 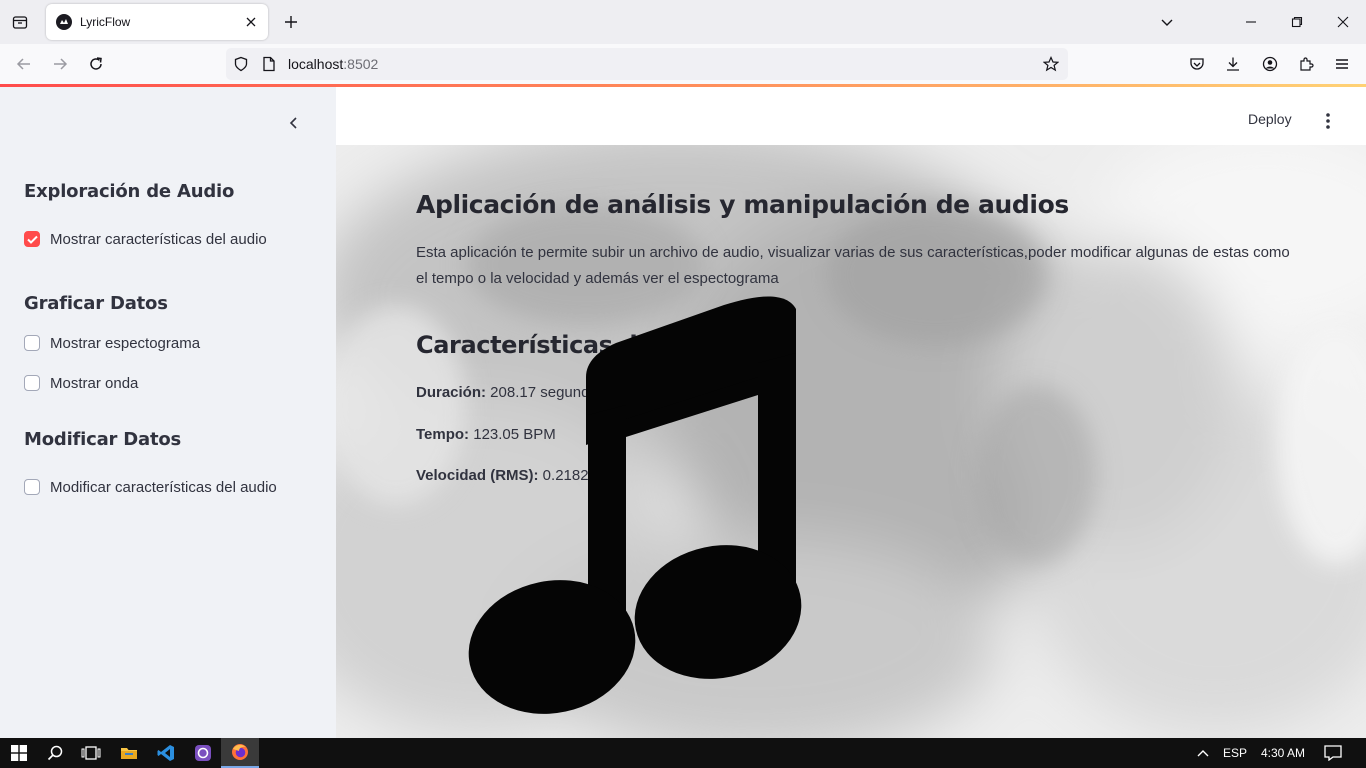 What do you see at coordinates (1306, 64) in the screenshot?
I see `extensions-icon` at bounding box center [1306, 64].